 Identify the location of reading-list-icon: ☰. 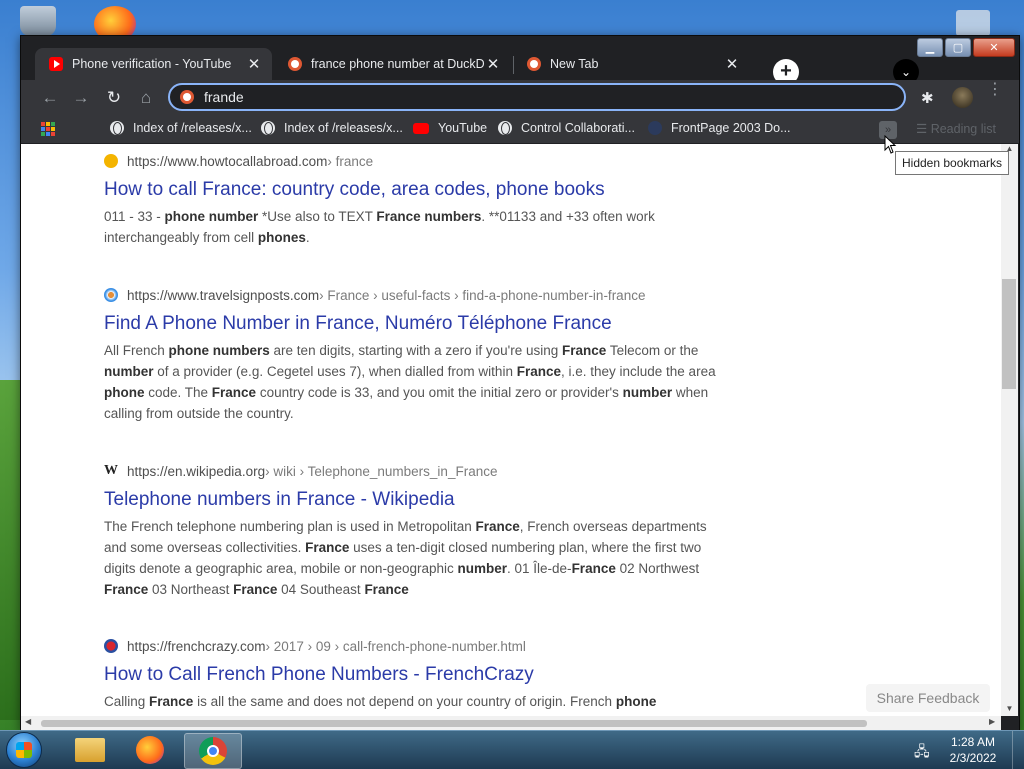
(923, 129).